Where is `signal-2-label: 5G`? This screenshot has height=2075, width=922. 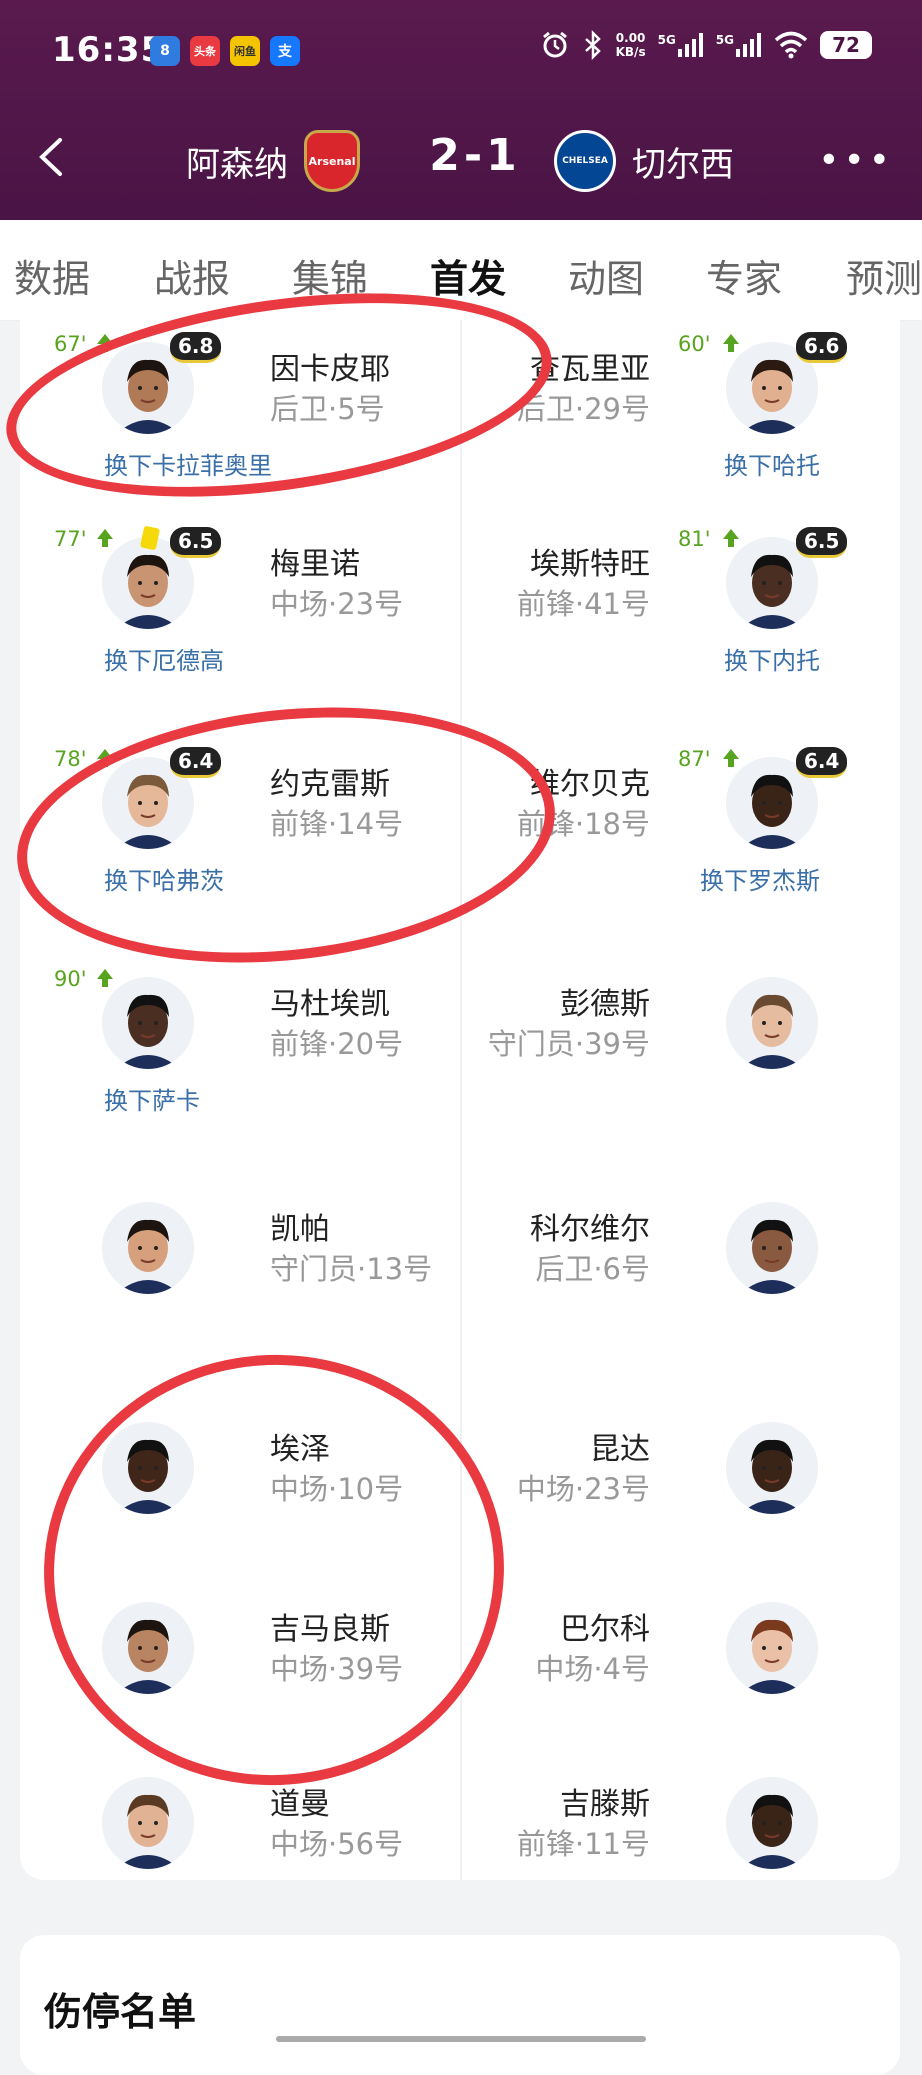 signal-2-label: 5G is located at coordinates (724, 40).